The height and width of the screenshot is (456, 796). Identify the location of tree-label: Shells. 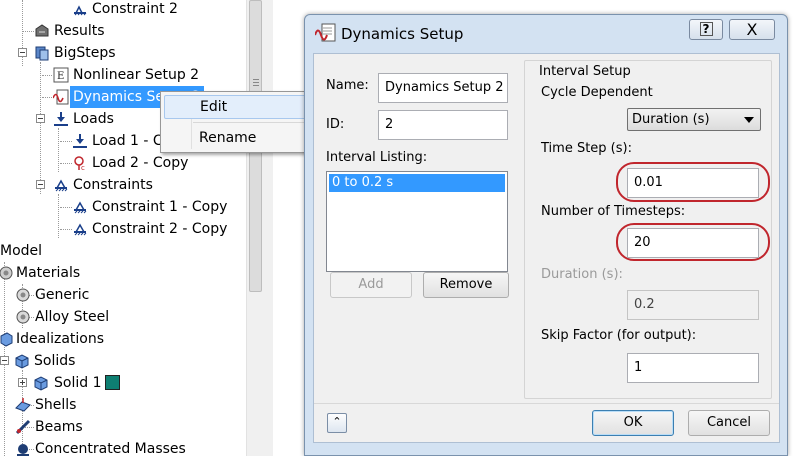
(56, 405).